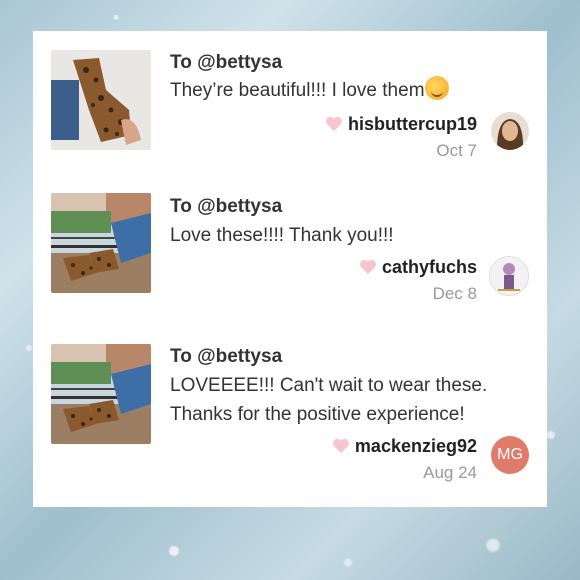 The width and height of the screenshot is (580, 580). What do you see at coordinates (412, 124) in the screenshot?
I see `username-link: hisbuttercup19` at bounding box center [412, 124].